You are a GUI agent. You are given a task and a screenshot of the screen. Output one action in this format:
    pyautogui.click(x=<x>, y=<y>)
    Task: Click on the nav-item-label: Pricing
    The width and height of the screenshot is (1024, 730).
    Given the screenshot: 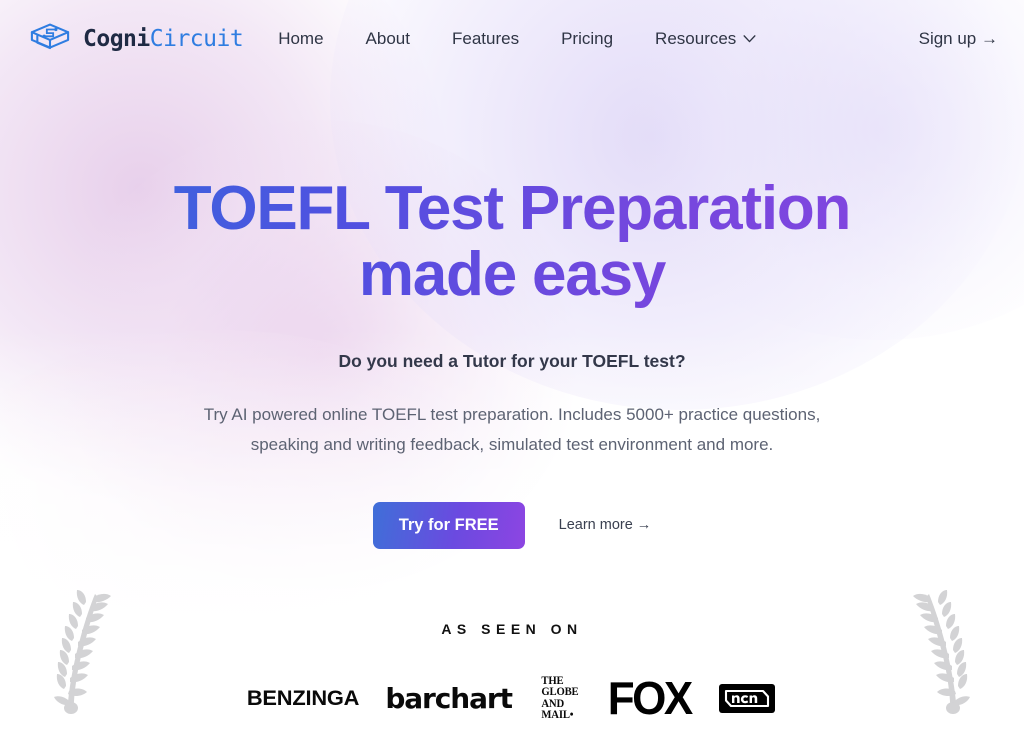 What is the action you would take?
    pyautogui.click(x=587, y=38)
    